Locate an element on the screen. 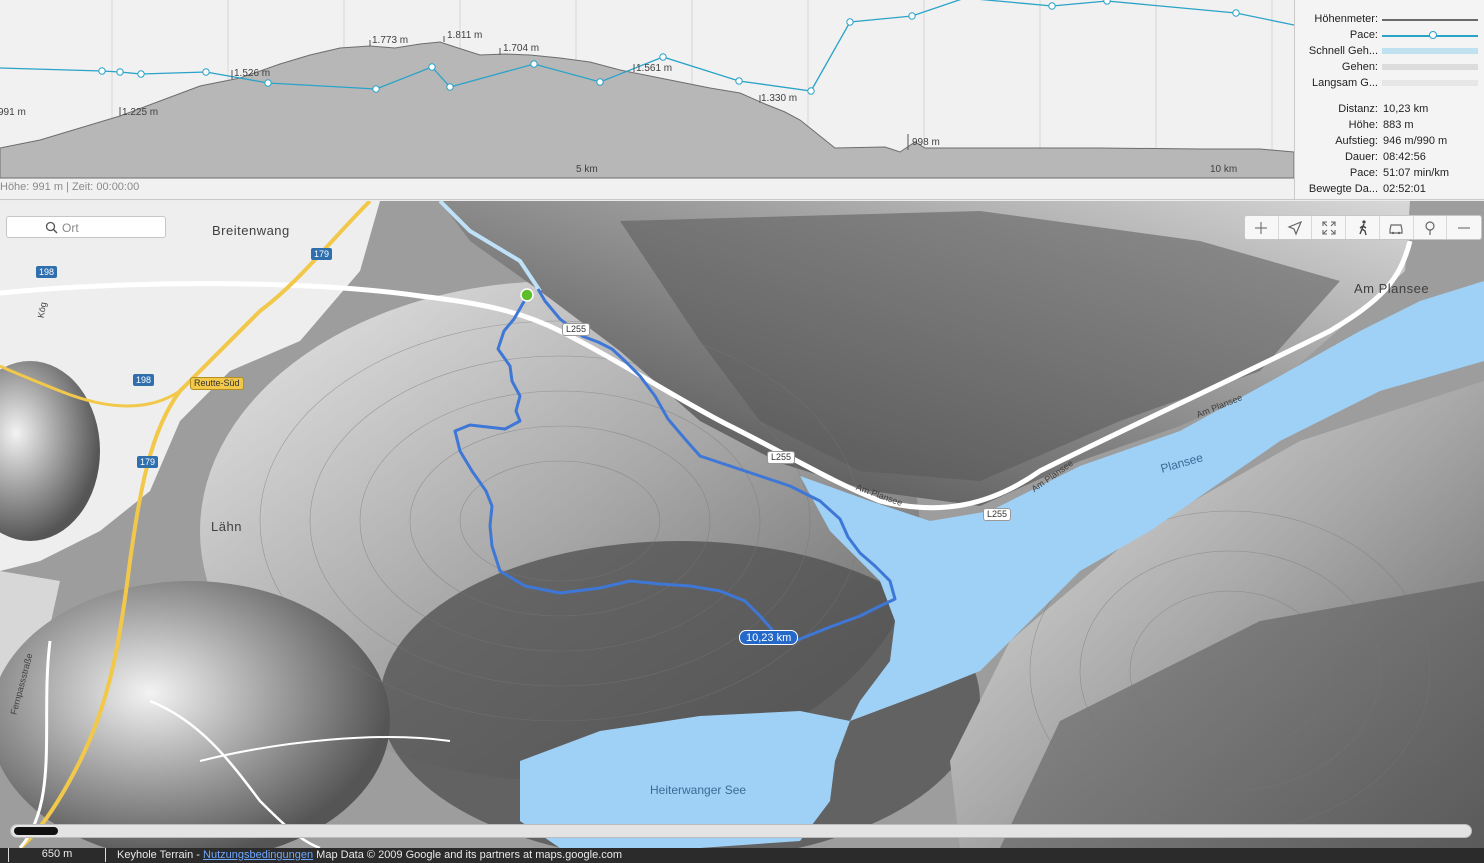 This screenshot has height=863, width=1484. lake-label: Heiterwanger See is located at coordinates (698, 790).